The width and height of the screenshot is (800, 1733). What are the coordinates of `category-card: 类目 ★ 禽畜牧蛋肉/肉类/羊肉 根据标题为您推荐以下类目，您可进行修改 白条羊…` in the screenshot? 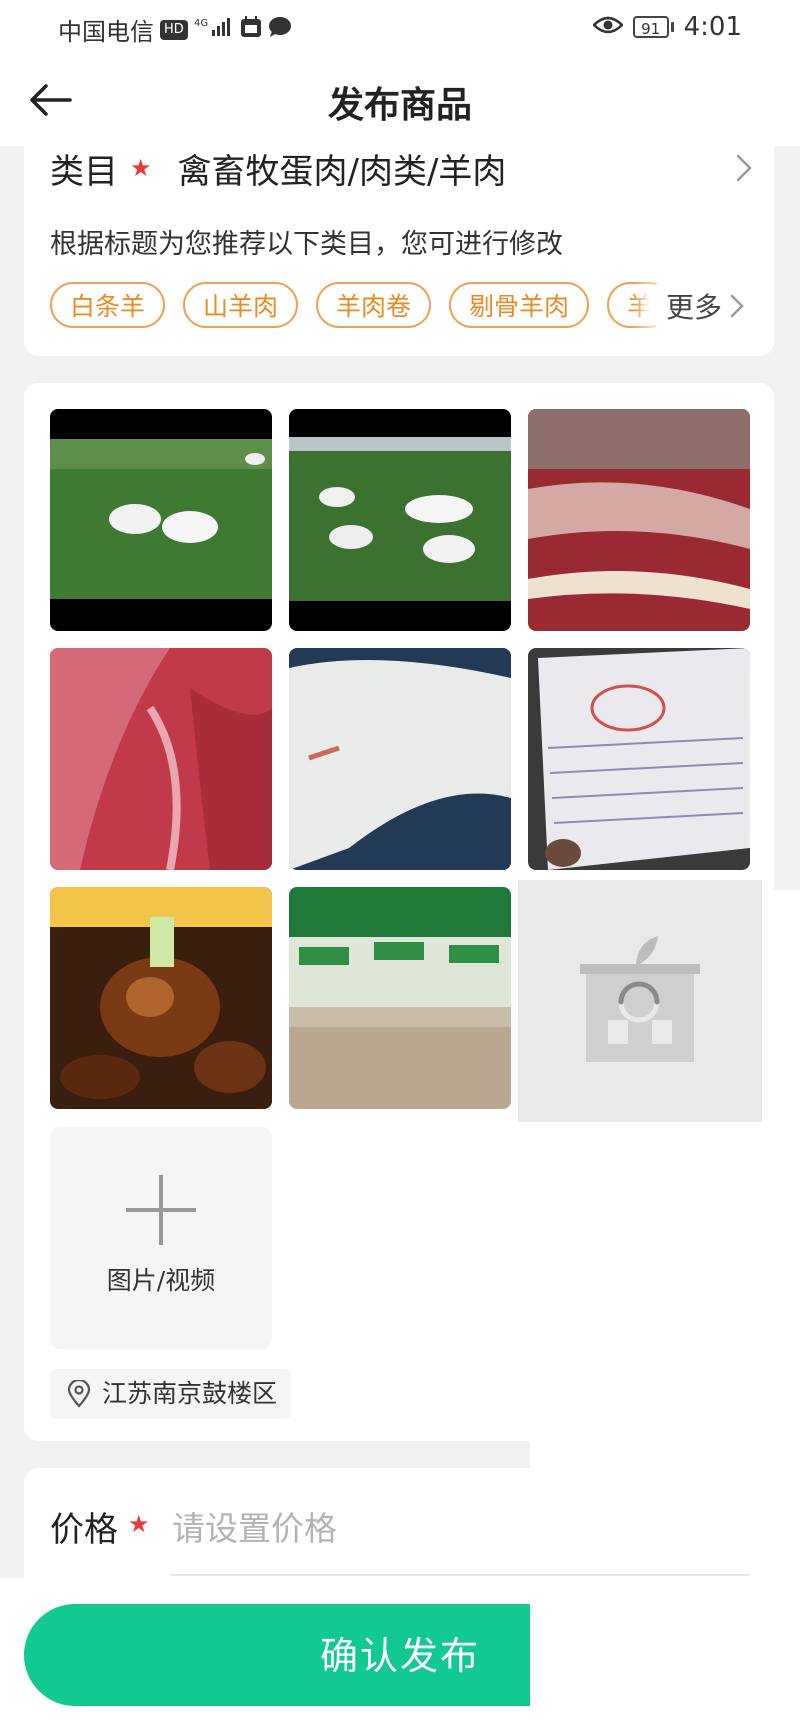 It's located at (399, 245).